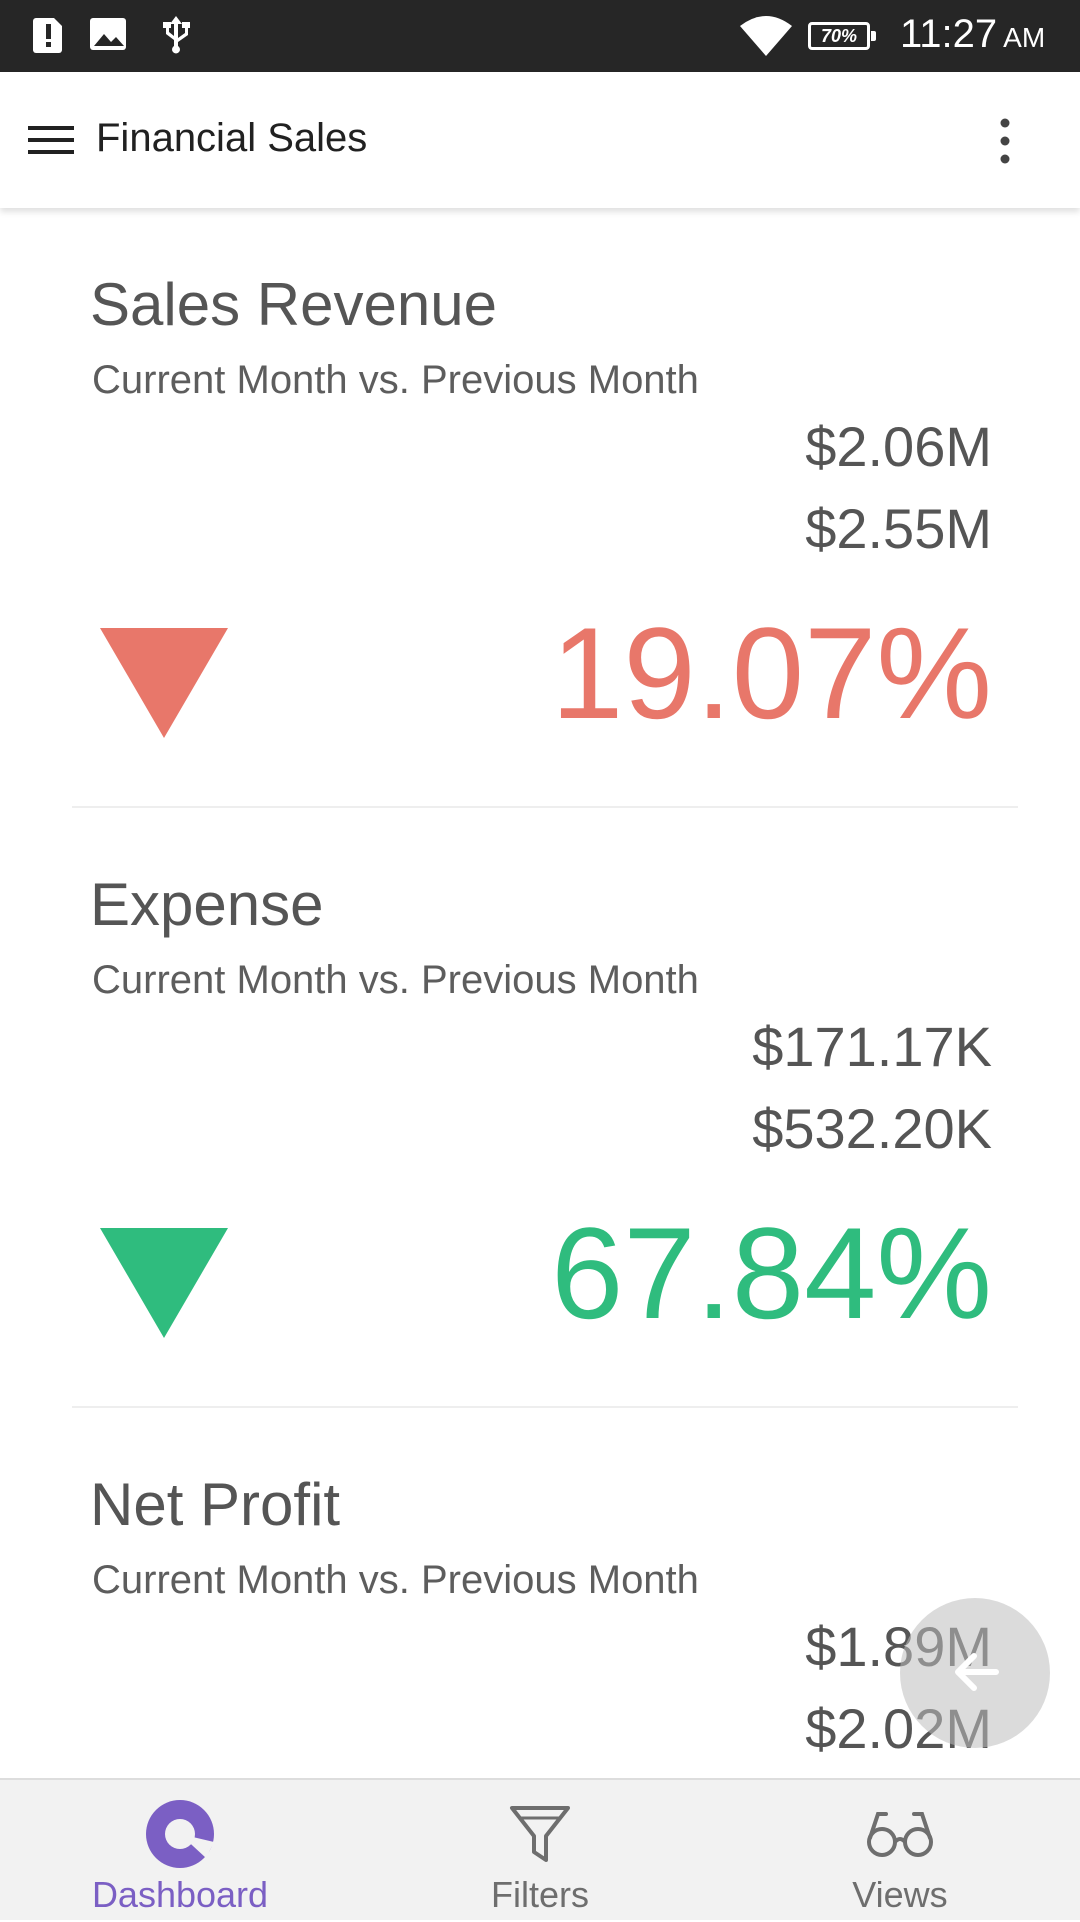 The image size is (1080, 1922). Describe the element at coordinates (839, 36) in the screenshot. I see `battery-level: 70%` at that location.